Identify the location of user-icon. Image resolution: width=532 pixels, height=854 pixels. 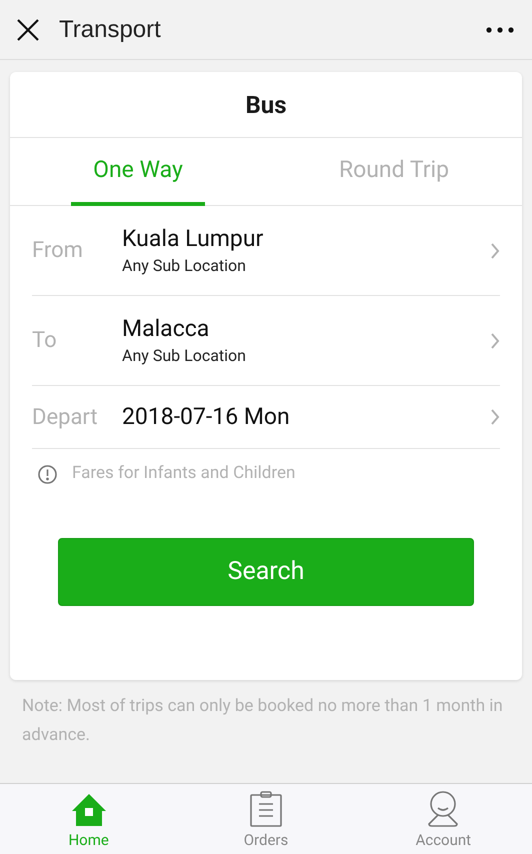
(443, 808).